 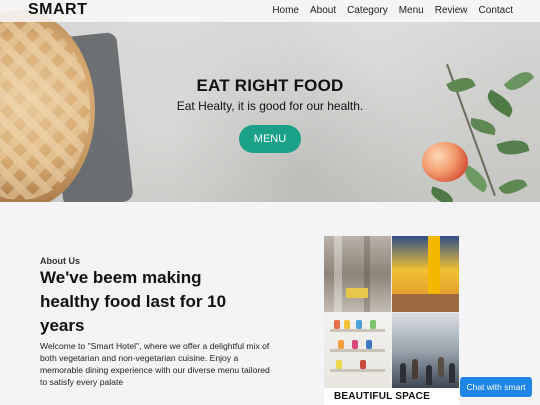 What do you see at coordinates (425, 274) in the screenshot?
I see `interior-photo` at bounding box center [425, 274].